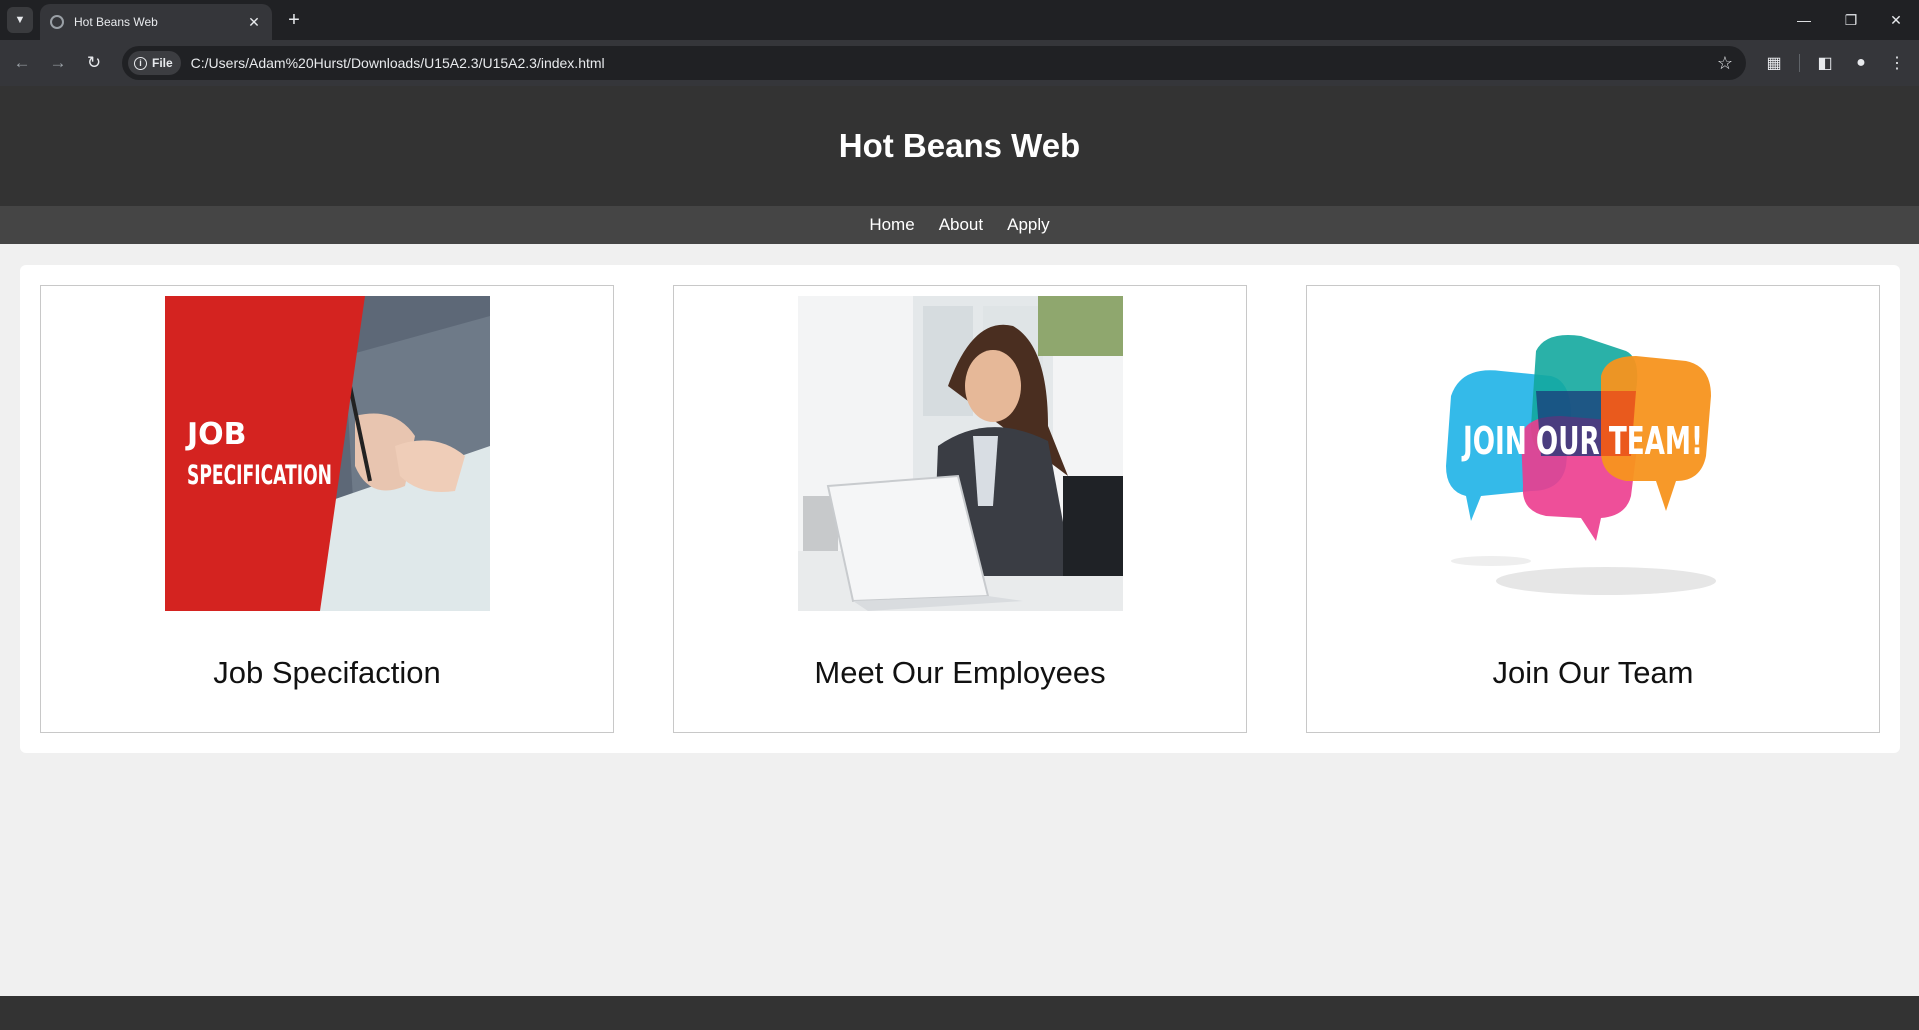 The width and height of the screenshot is (1919, 1030). What do you see at coordinates (891, 225) in the screenshot?
I see `nav-link-home: Home` at bounding box center [891, 225].